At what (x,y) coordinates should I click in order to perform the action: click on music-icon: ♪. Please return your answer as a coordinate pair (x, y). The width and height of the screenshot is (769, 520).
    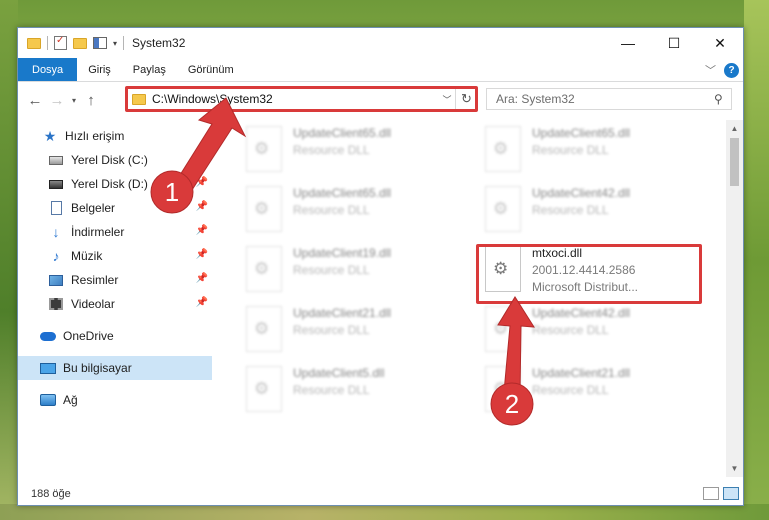
    Looking at the image, I should click on (56, 256).